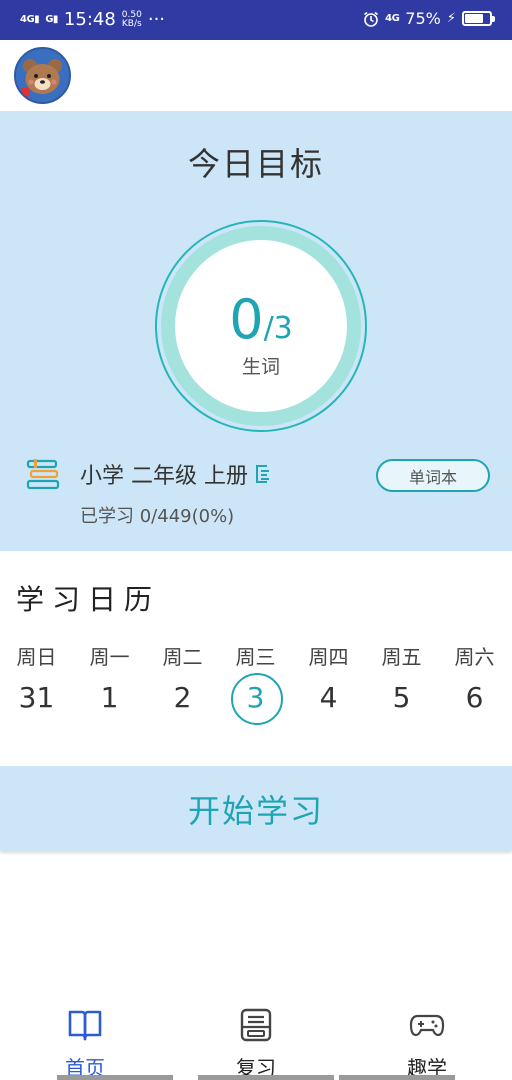 The width and height of the screenshot is (512, 1080). Describe the element at coordinates (30, 19) in the screenshot. I see `signal-4g-icon: 4G▮` at that location.